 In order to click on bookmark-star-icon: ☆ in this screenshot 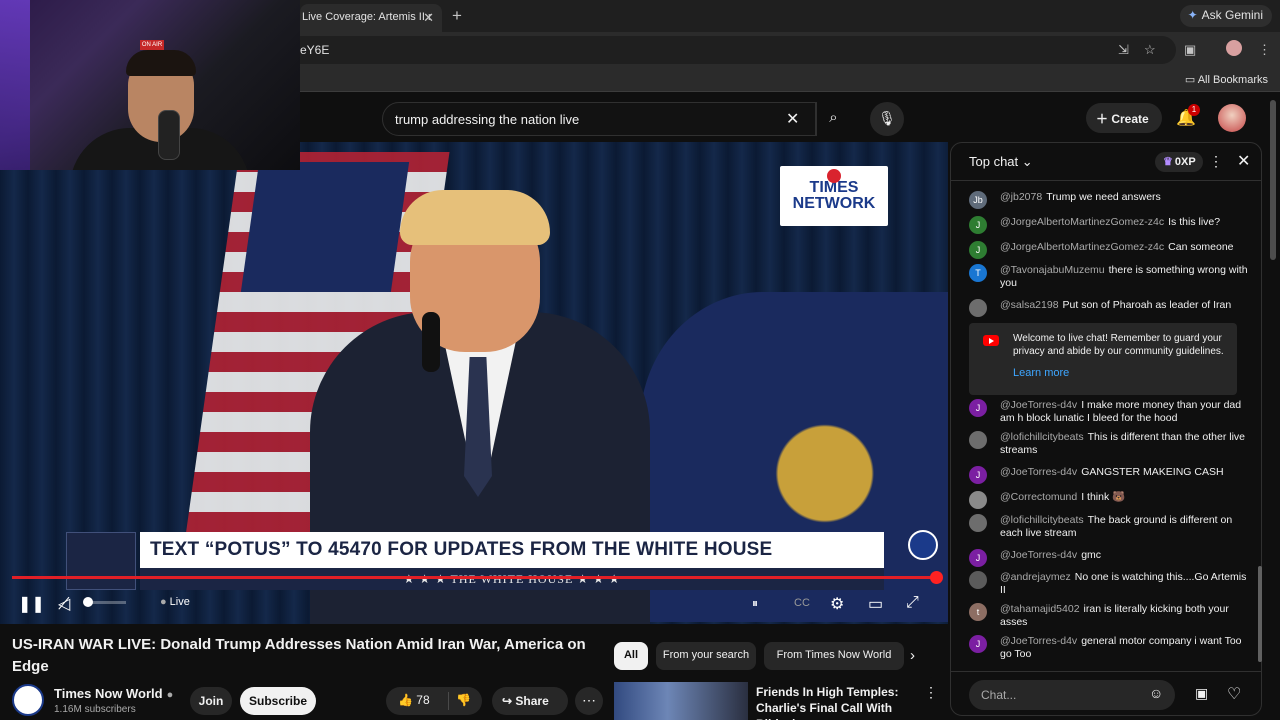, I will do `click(1150, 50)`.